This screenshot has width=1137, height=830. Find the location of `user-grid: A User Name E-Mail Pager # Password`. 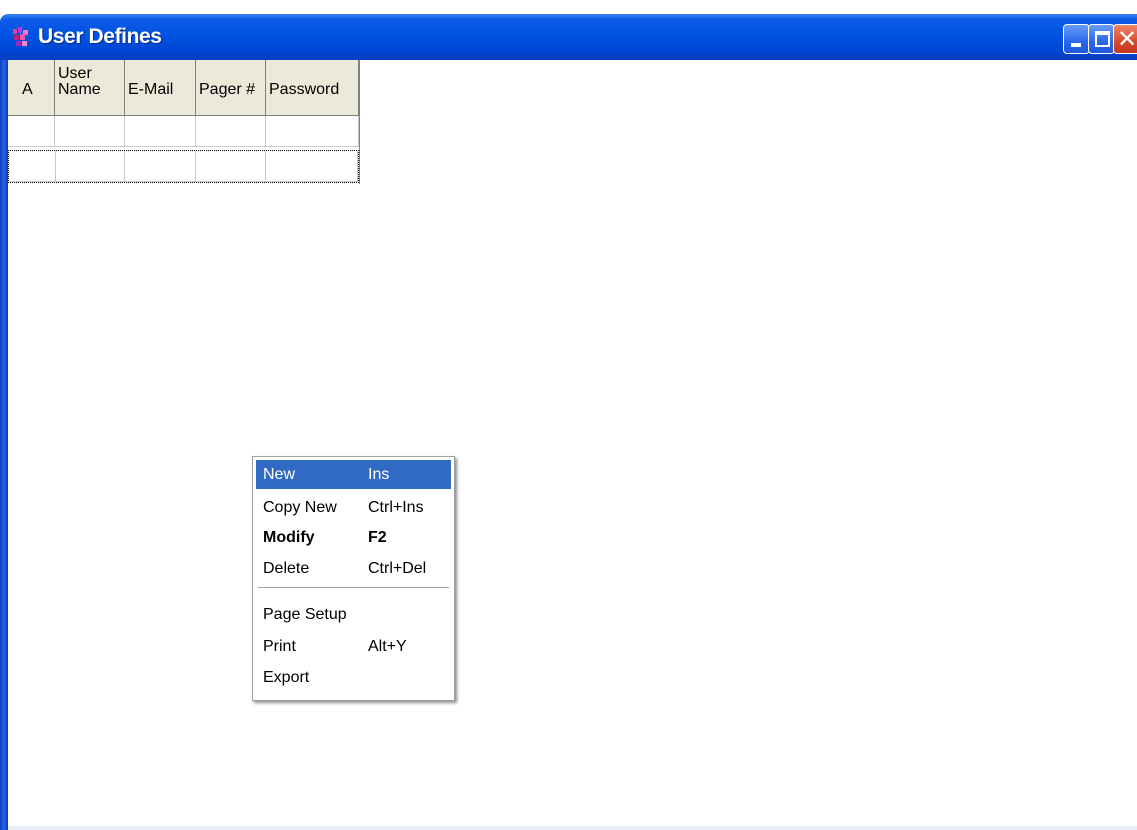

user-grid: A User Name E-Mail Pager # Password is located at coordinates (184, 122).